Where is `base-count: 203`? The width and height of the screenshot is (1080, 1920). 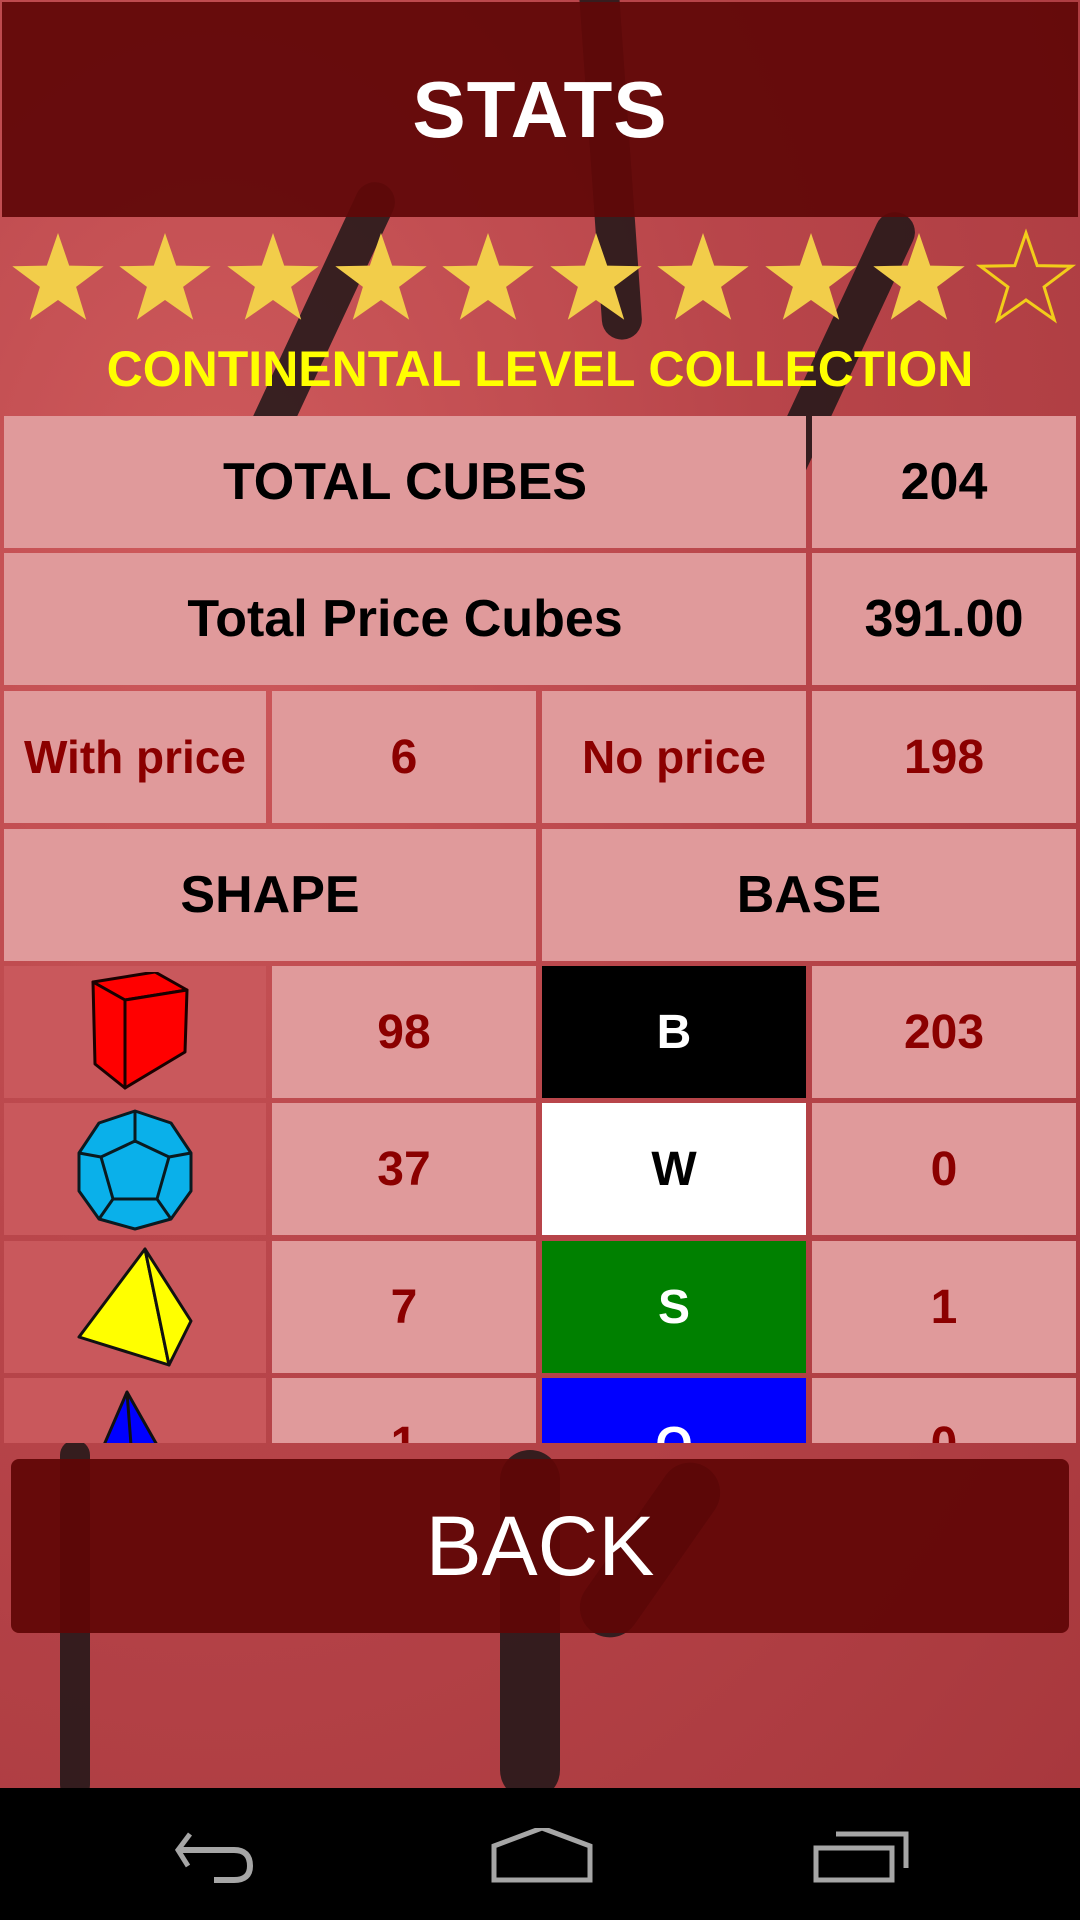
base-count: 203 is located at coordinates (944, 1032).